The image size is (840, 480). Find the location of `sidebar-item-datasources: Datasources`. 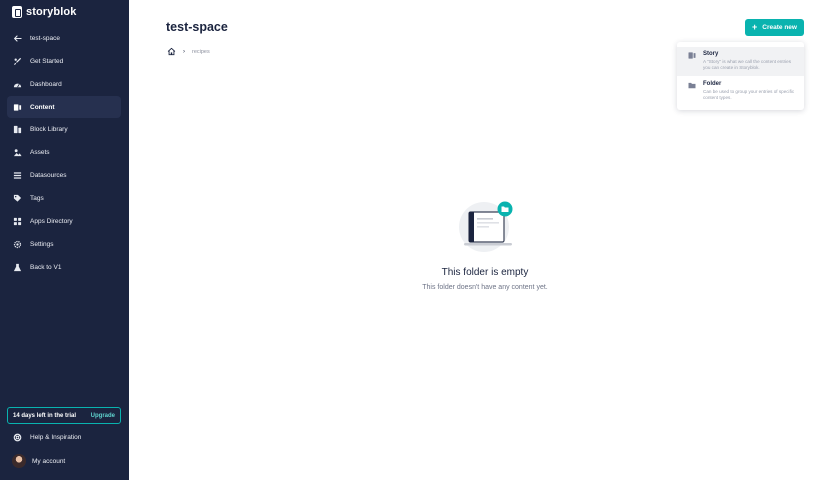

sidebar-item-datasources: Datasources is located at coordinates (64, 175).